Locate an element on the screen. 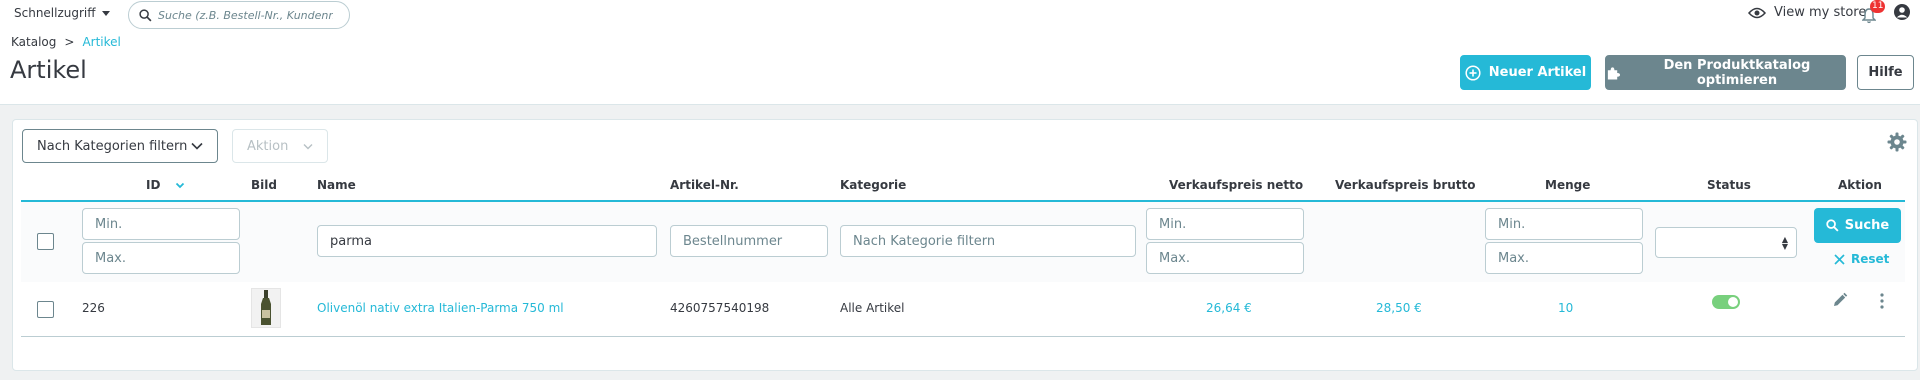  kebab-icon is located at coordinates (1882, 301).